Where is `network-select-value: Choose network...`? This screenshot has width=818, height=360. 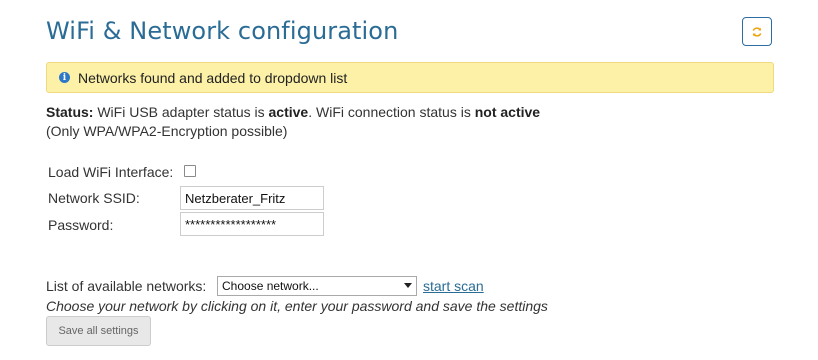 network-select-value: Choose network... is located at coordinates (270, 286).